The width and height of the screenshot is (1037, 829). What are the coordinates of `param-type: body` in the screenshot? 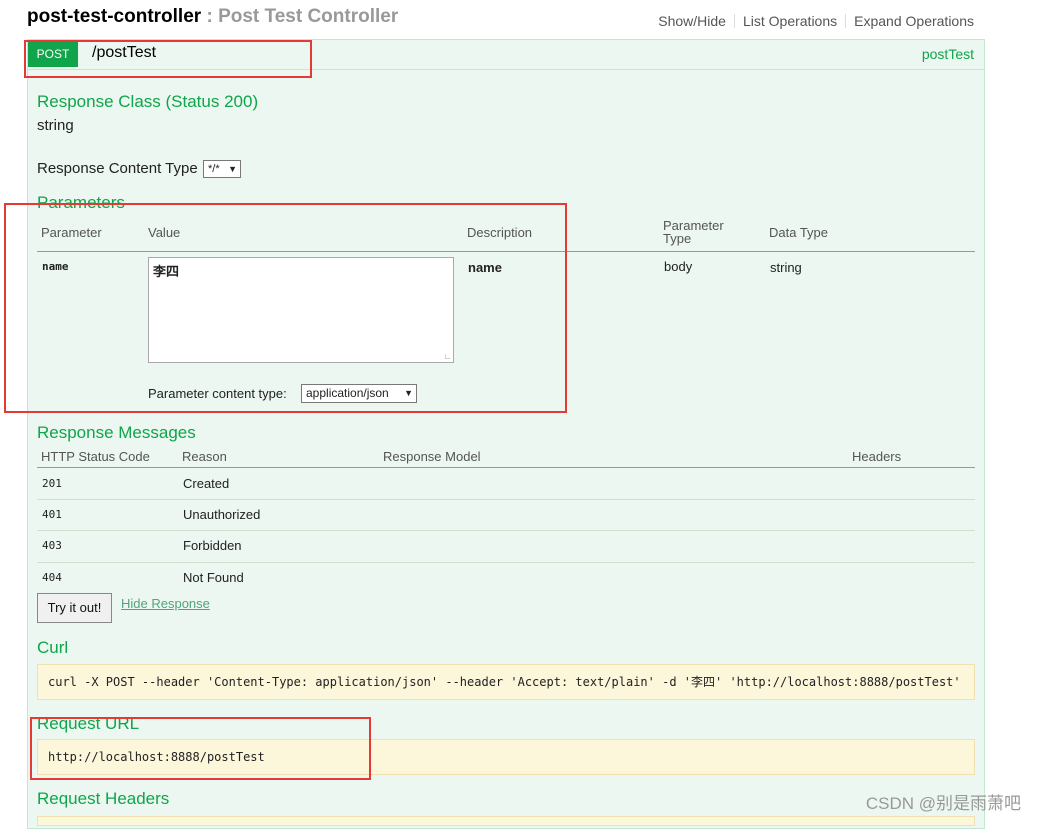 It's located at (678, 266).